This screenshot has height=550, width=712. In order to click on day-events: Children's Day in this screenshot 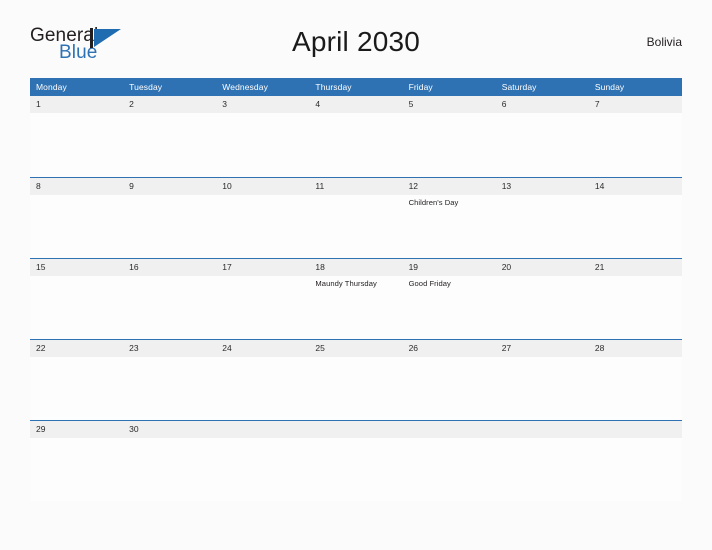, I will do `click(452, 201)`.